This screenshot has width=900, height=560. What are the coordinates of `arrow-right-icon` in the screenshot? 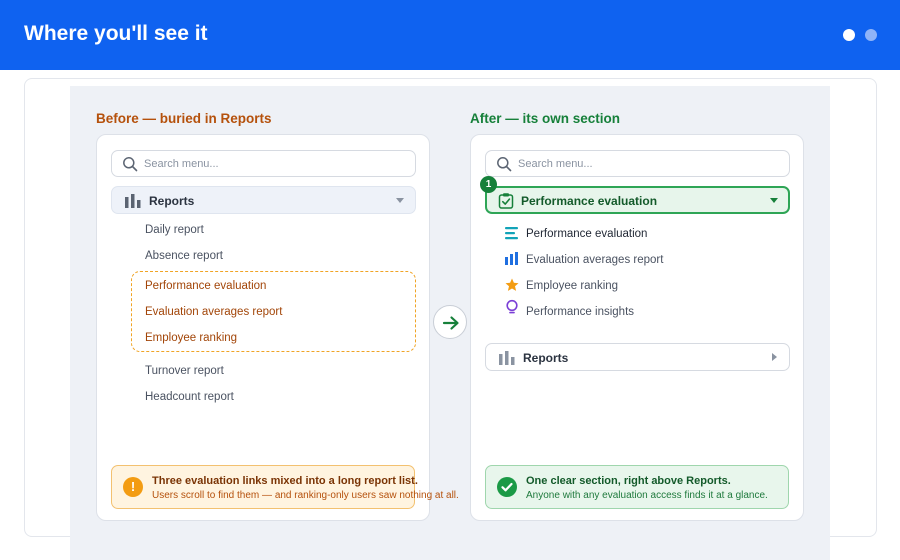 It's located at (450, 323).